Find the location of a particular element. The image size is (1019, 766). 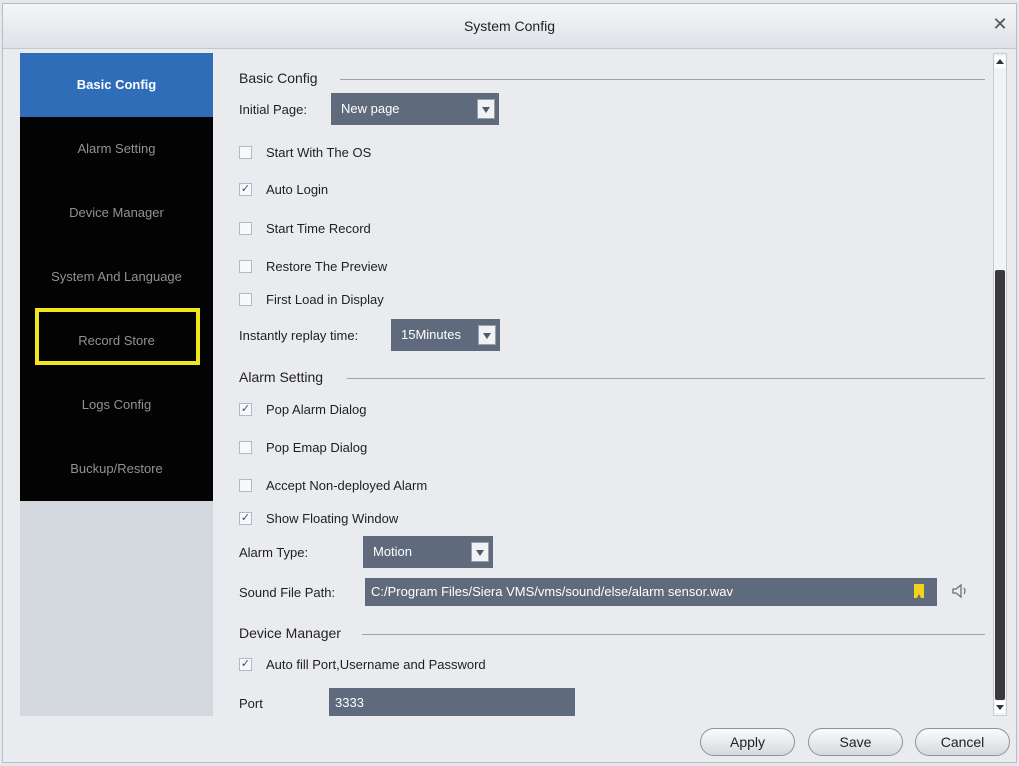

start-time-record-checkbox is located at coordinates (245, 228).